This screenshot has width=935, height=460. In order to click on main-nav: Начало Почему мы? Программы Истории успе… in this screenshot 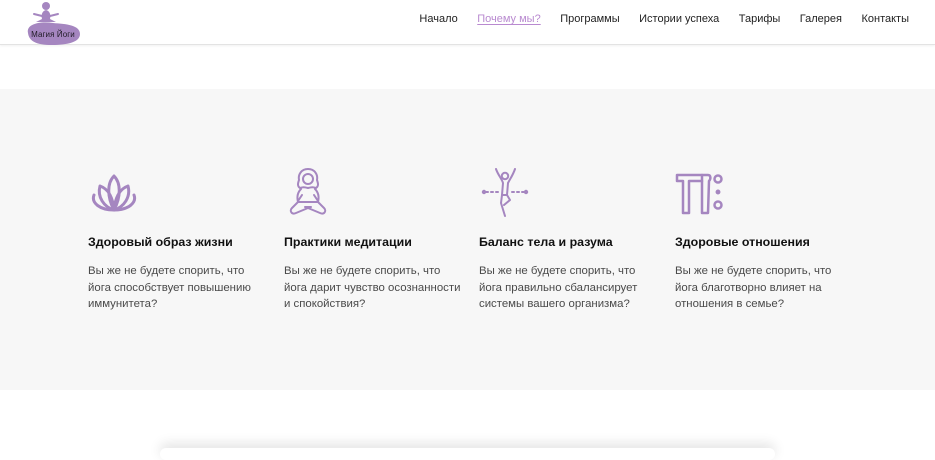, I will do `click(654, 19)`.